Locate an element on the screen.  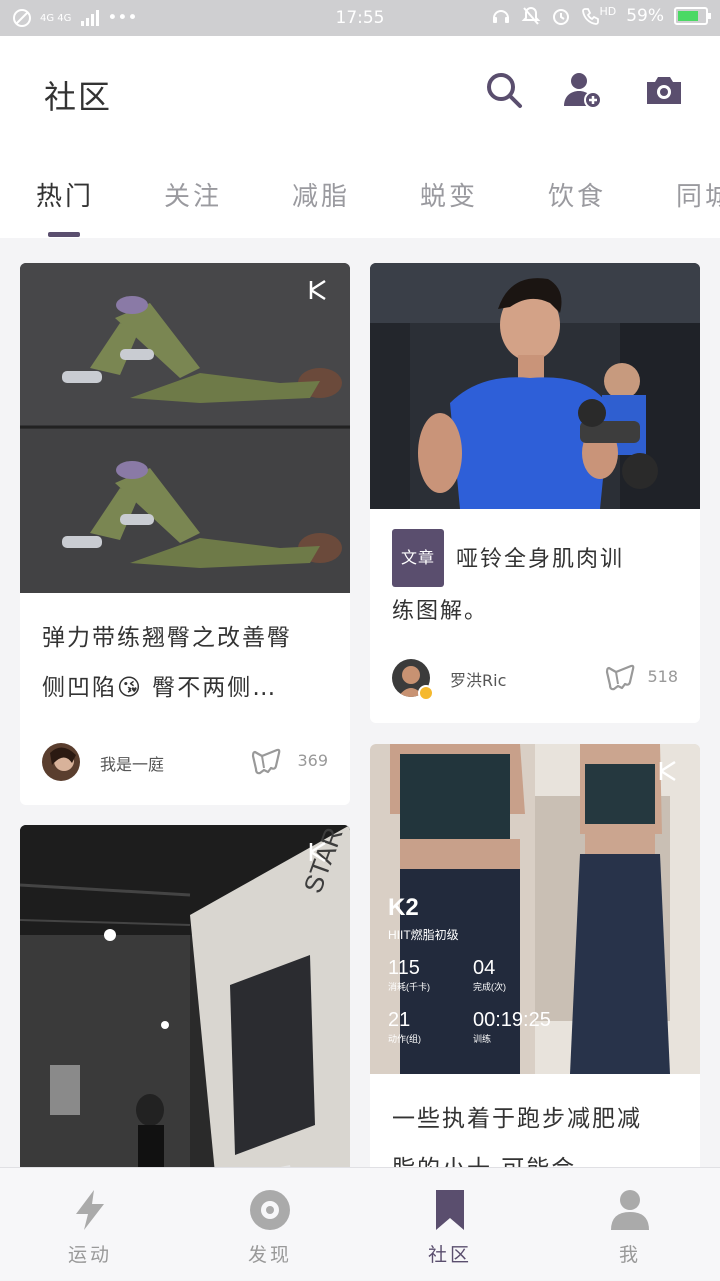
hd-call-icon is located at coordinates (591, 16).